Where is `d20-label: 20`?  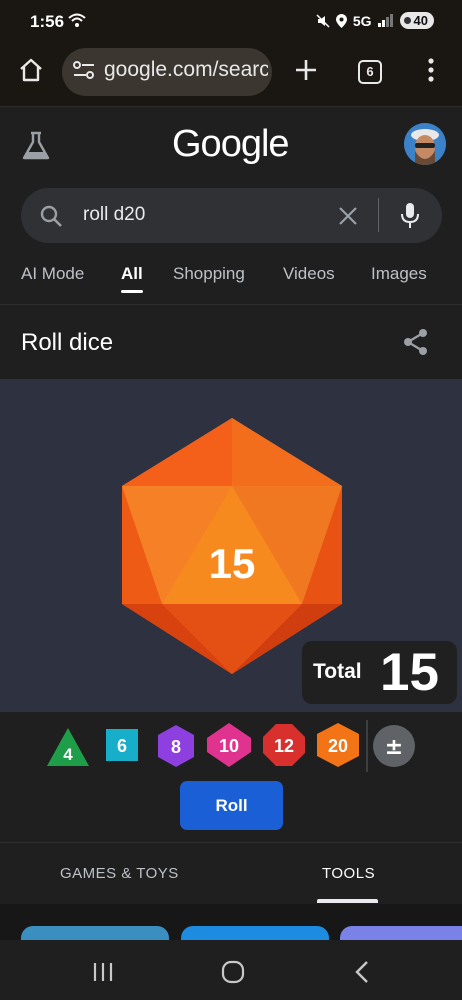 d20-label: 20 is located at coordinates (338, 746).